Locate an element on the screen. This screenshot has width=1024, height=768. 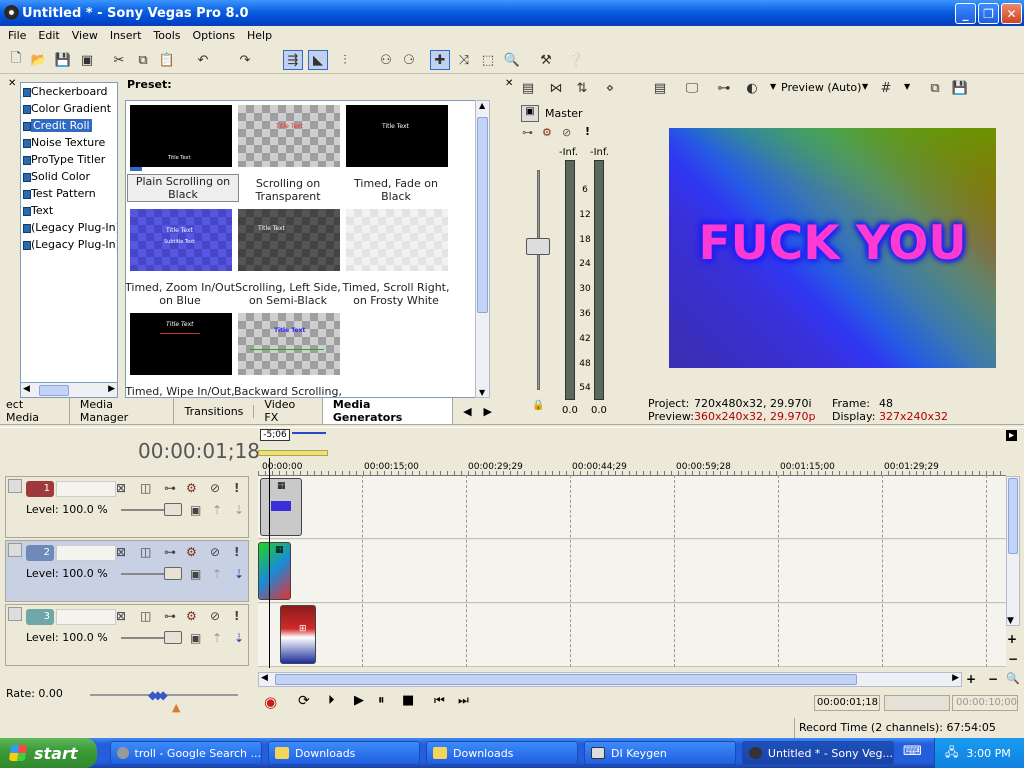
tab-scroll-right-icon: ▶ is located at coordinates (488, 411).